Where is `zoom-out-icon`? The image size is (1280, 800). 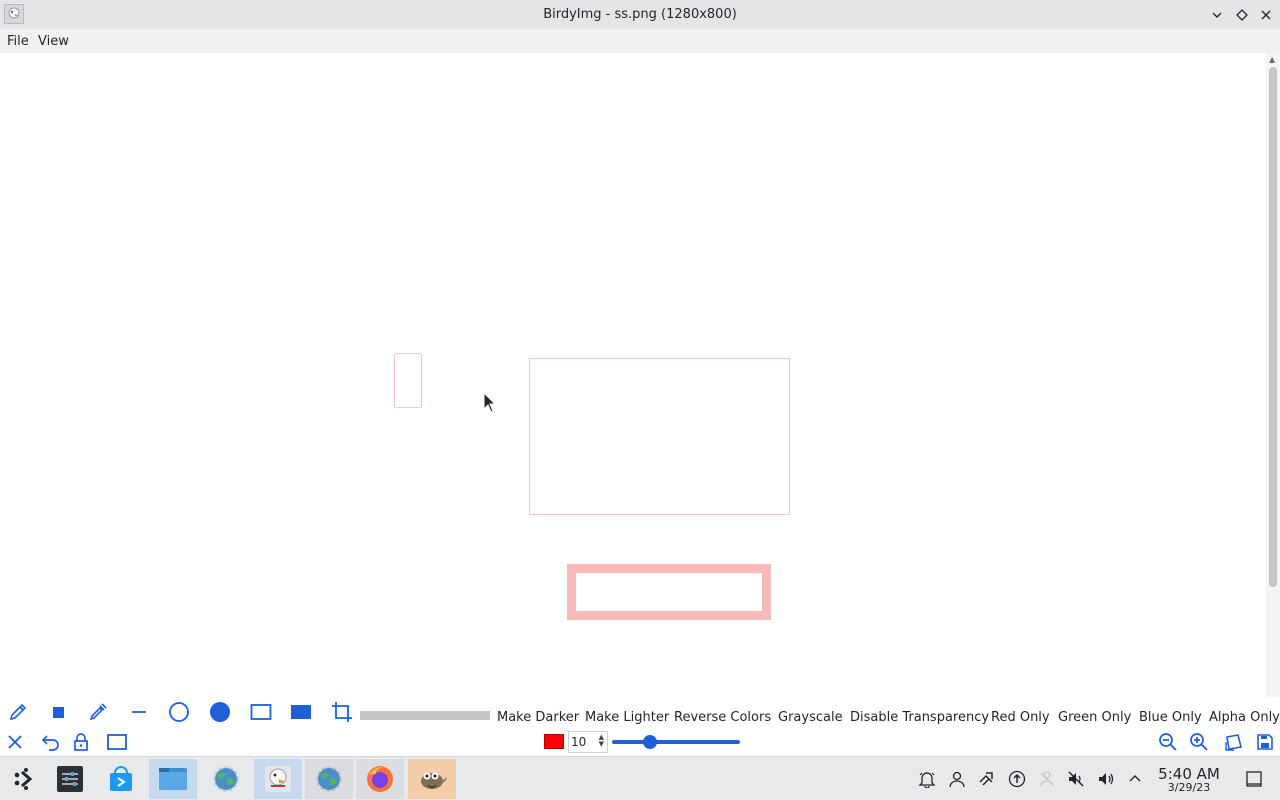 zoom-out-icon is located at coordinates (1168, 742).